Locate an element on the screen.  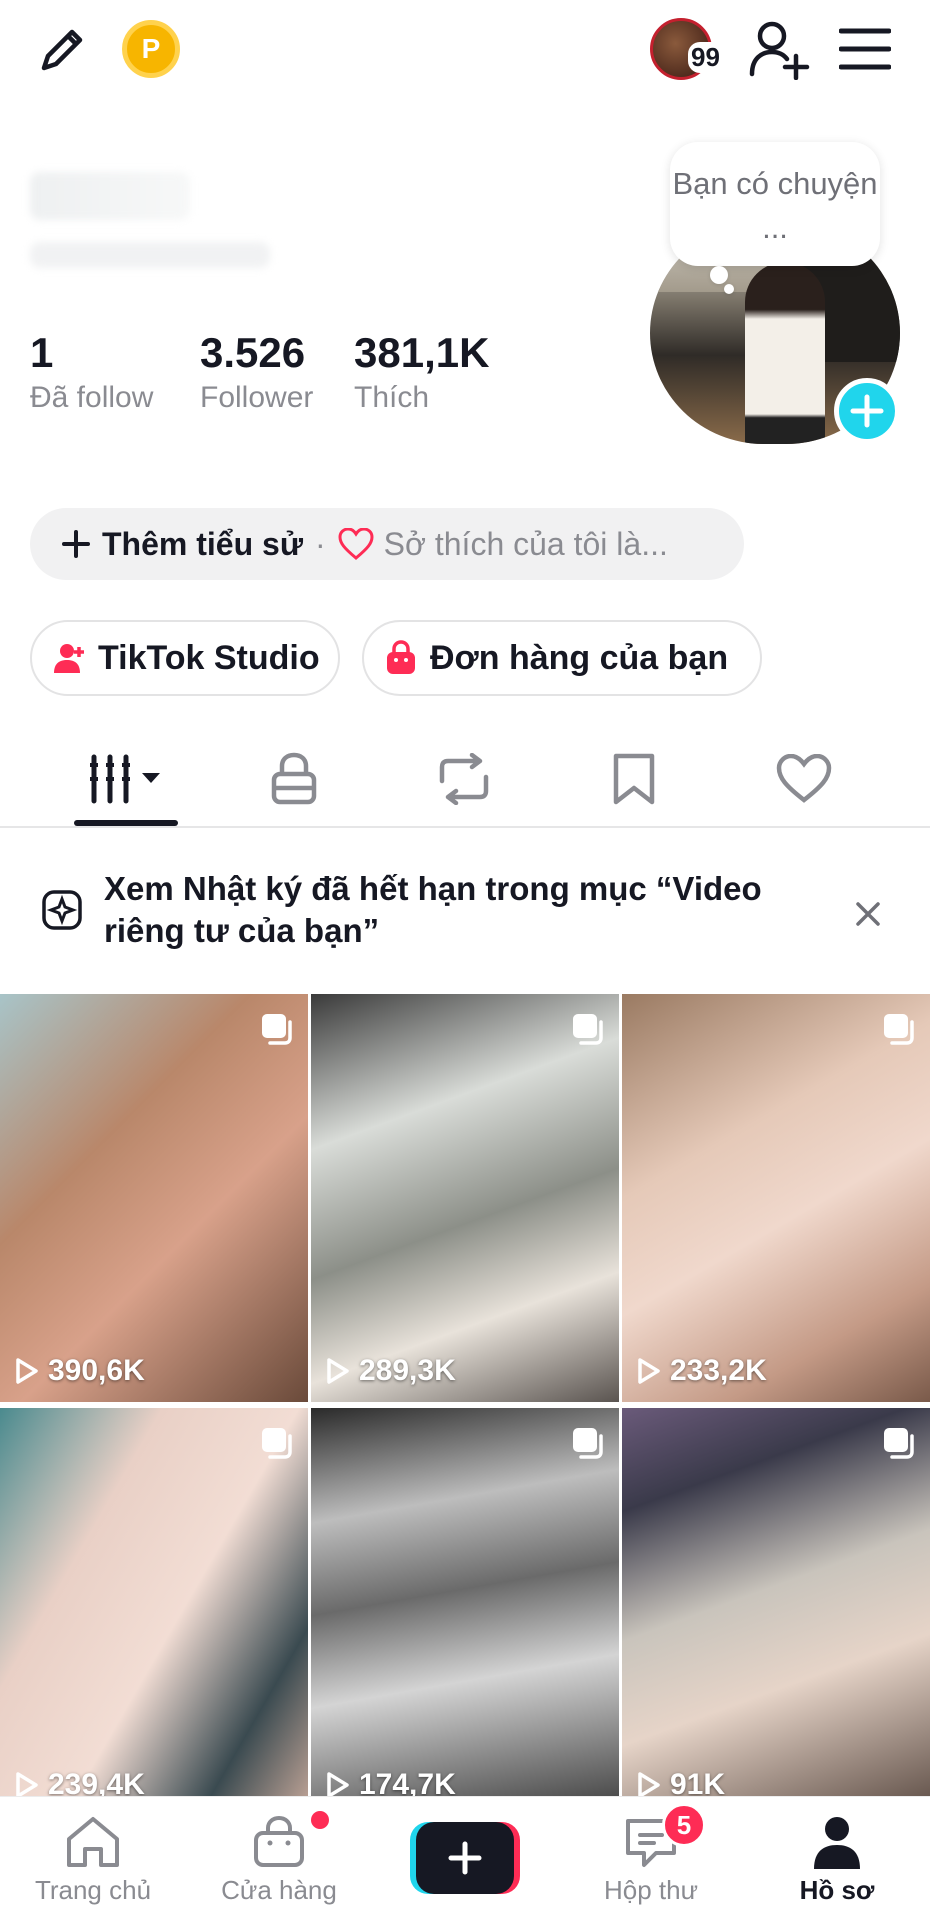
nav-shop: Cửa hàng is located at coordinates (279, 1858).